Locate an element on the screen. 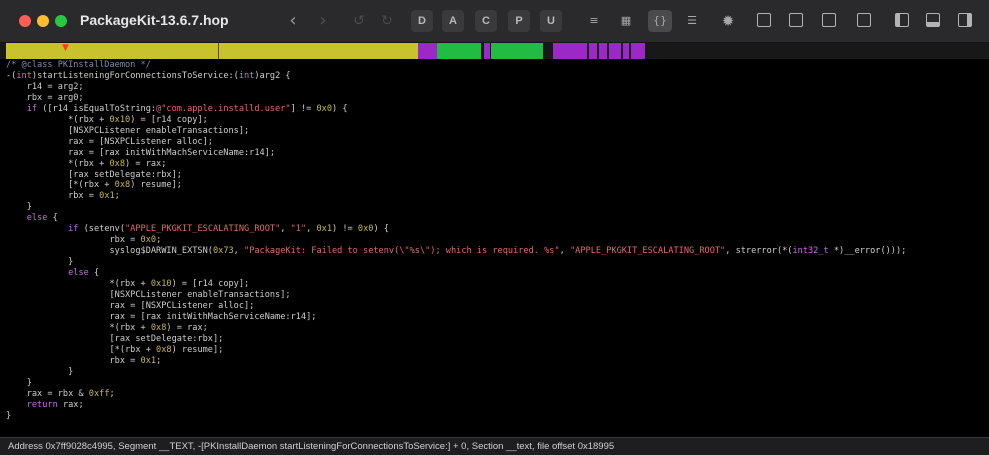  code-token: *)__error())); is located at coordinates (867, 251).